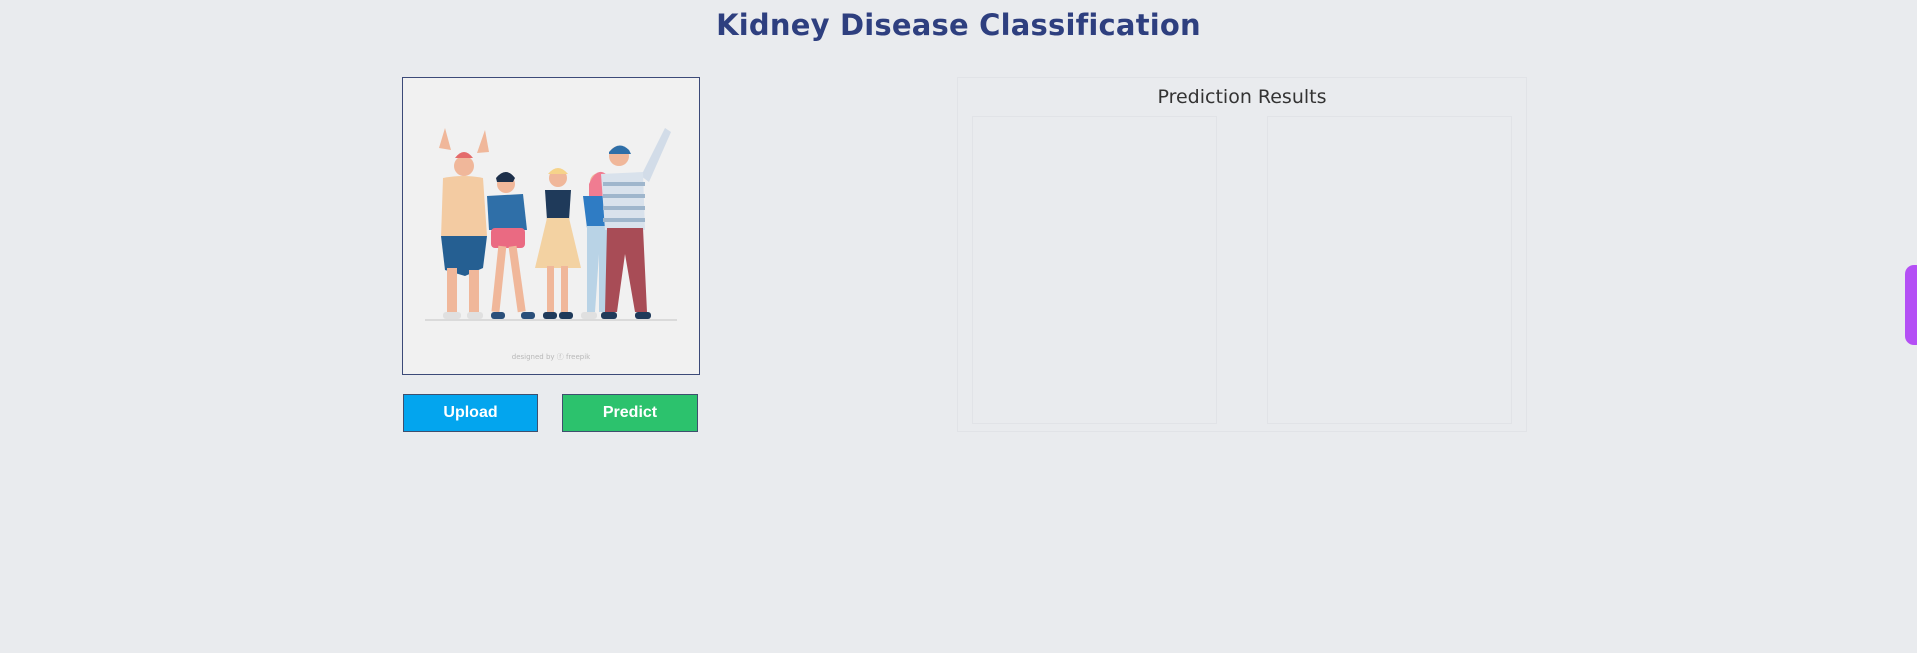  I want to click on image-preview: designed by ⓕ freepik, so click(551, 226).